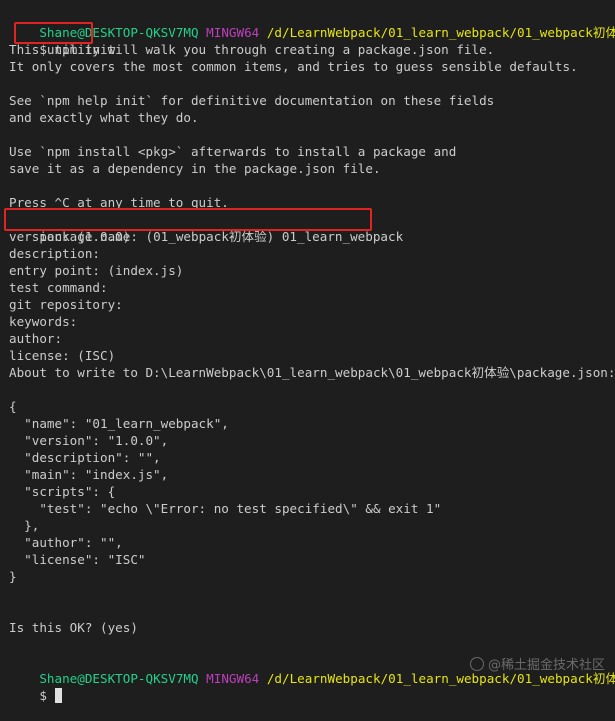 This screenshot has height=721, width=615. What do you see at coordinates (119, 423) in the screenshot?
I see `json-line: "name": "01_learn_webpack",` at bounding box center [119, 423].